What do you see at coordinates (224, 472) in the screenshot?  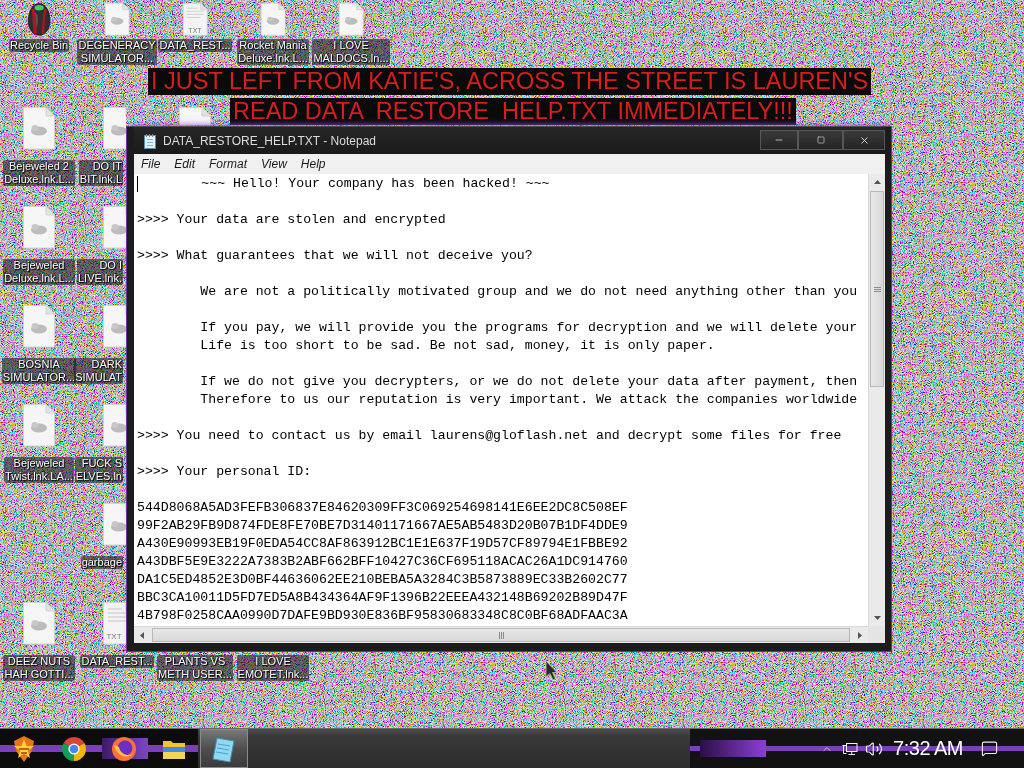 I see `text-paragraph: >>>> Your personal ID:` at bounding box center [224, 472].